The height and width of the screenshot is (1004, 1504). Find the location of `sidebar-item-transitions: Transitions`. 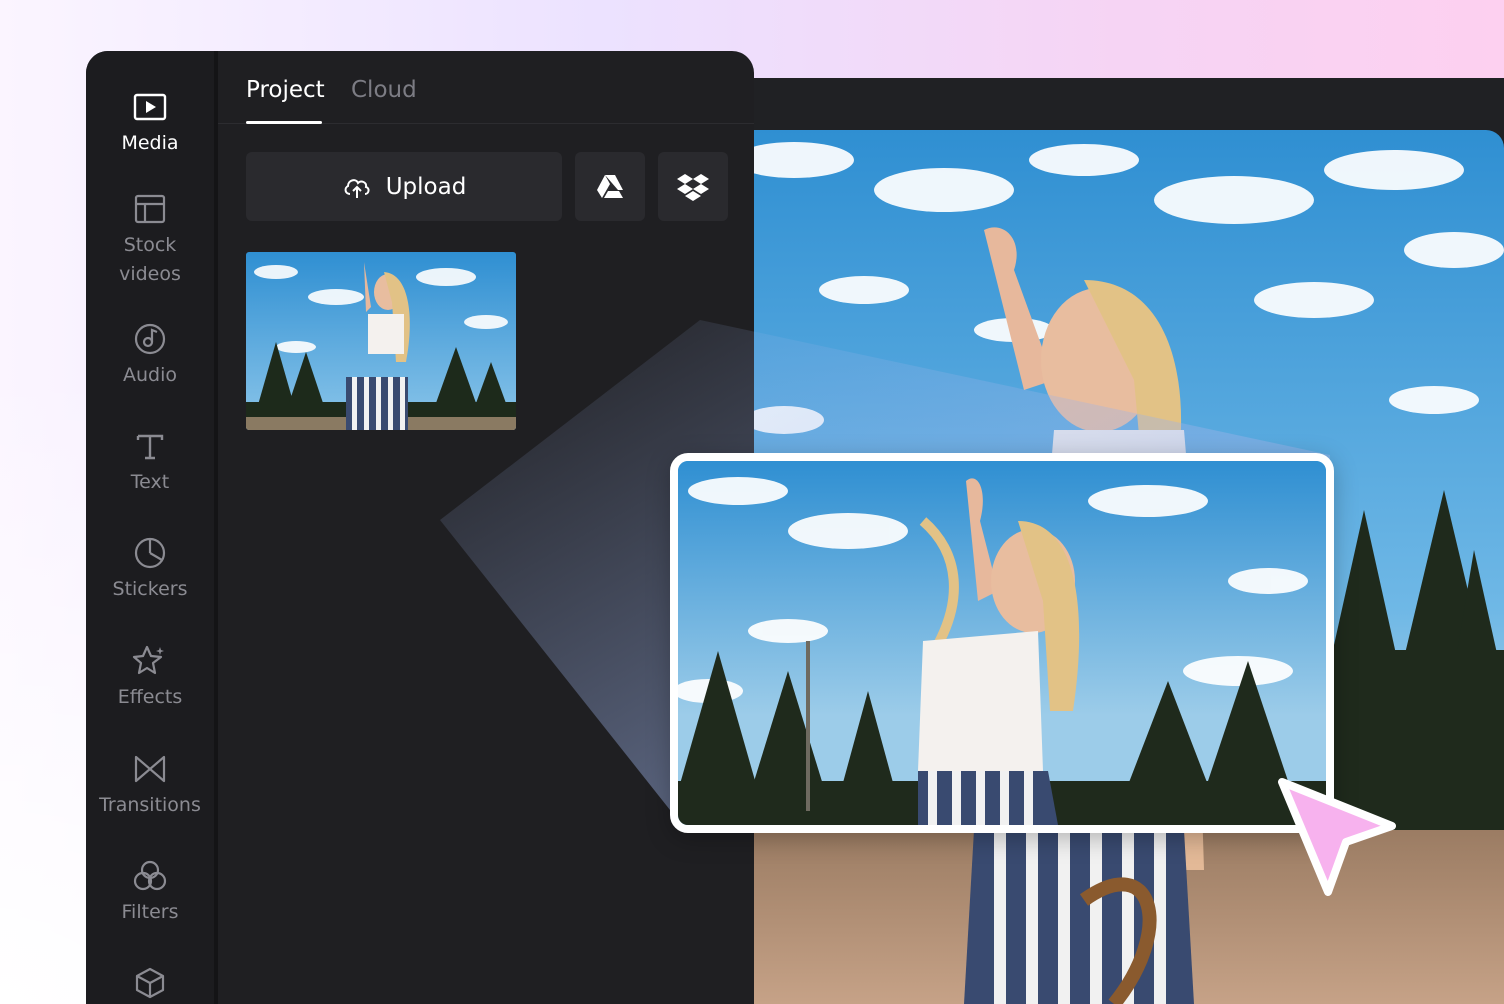

sidebar-item-transitions: Transitions is located at coordinates (150, 785).